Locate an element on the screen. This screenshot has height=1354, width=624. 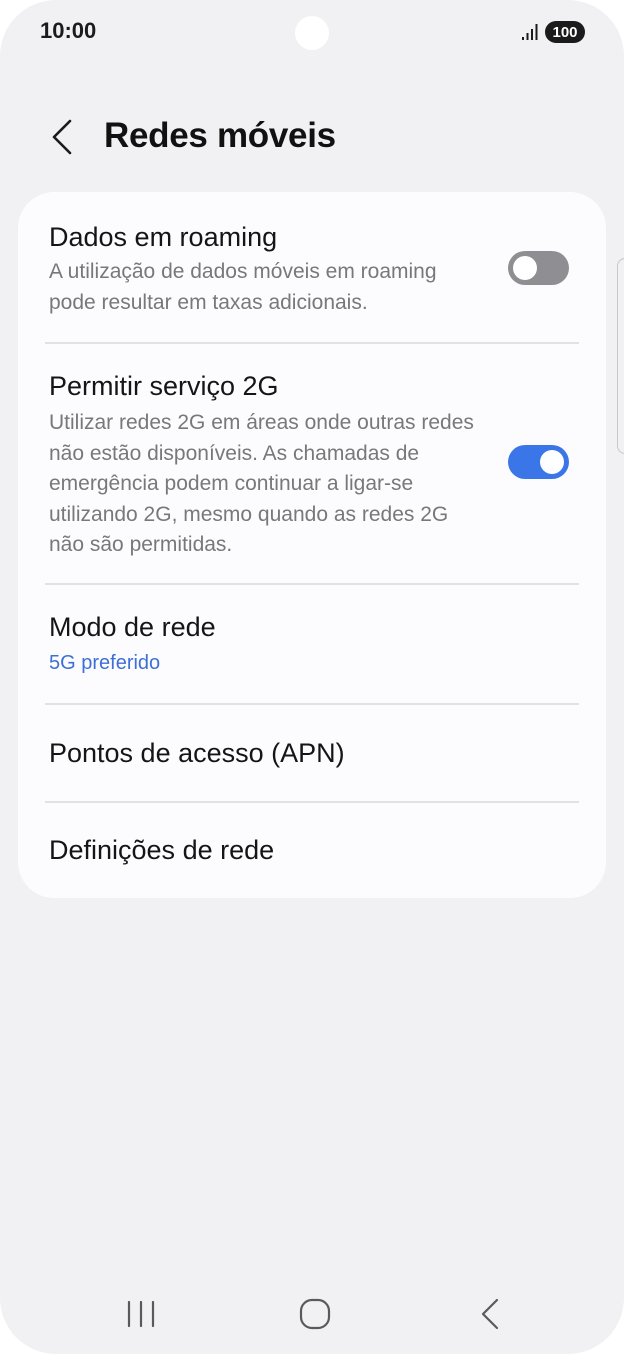
signal-icon is located at coordinates (530, 32).